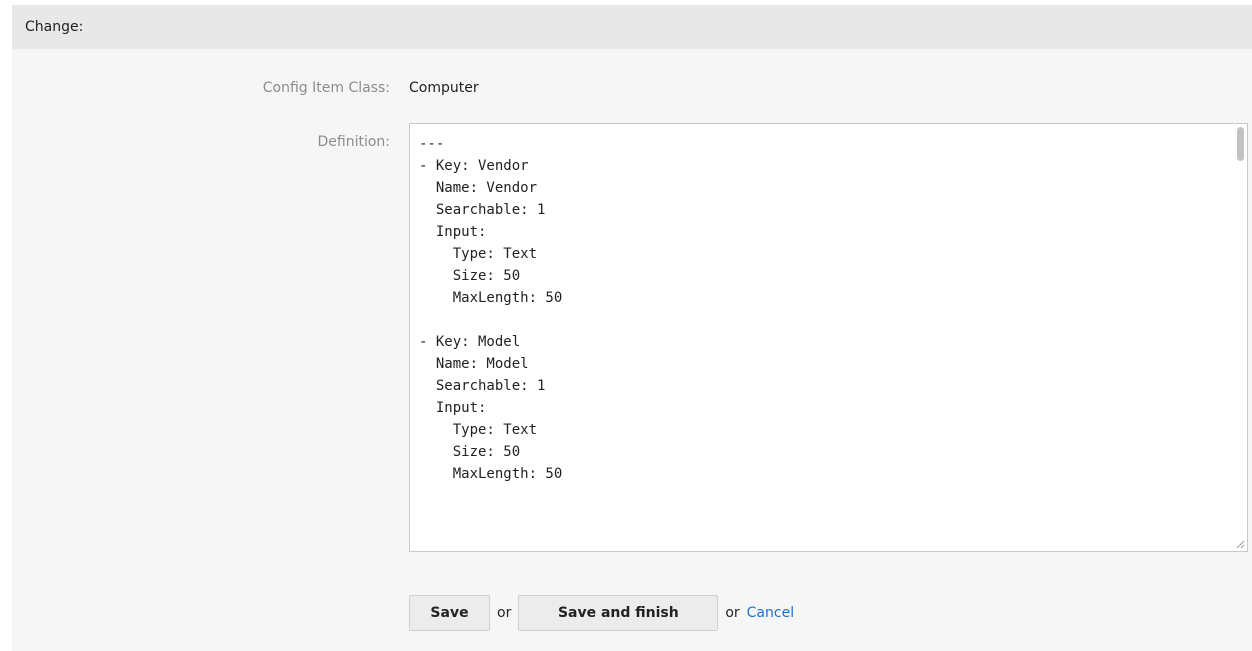 The image size is (1252, 651). What do you see at coordinates (326, 88) in the screenshot?
I see `config-item-class-label: Config Item Class:` at bounding box center [326, 88].